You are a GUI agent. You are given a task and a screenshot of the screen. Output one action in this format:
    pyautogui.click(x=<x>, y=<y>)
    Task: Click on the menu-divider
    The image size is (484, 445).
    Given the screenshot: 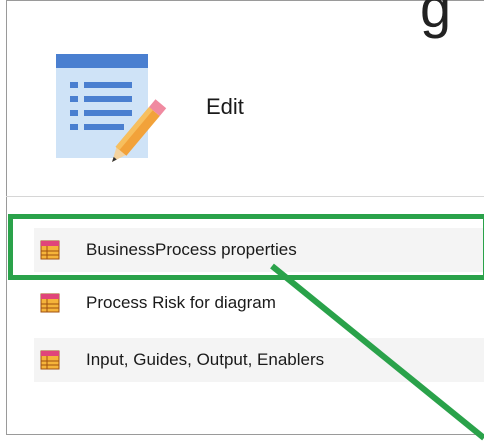 What is the action you would take?
    pyautogui.click(x=245, y=196)
    